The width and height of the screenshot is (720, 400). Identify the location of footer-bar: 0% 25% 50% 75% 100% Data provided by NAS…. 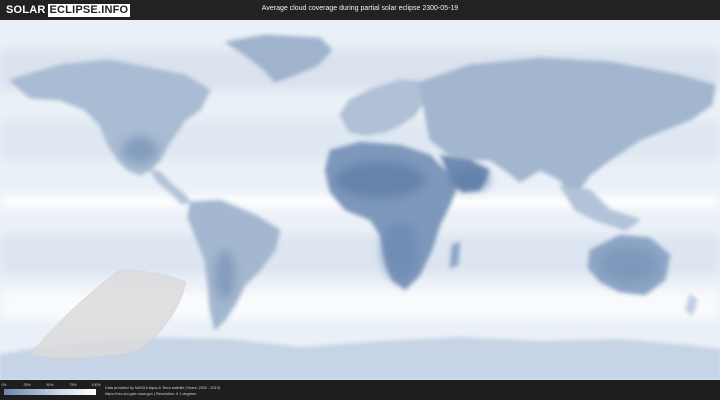
(360, 390).